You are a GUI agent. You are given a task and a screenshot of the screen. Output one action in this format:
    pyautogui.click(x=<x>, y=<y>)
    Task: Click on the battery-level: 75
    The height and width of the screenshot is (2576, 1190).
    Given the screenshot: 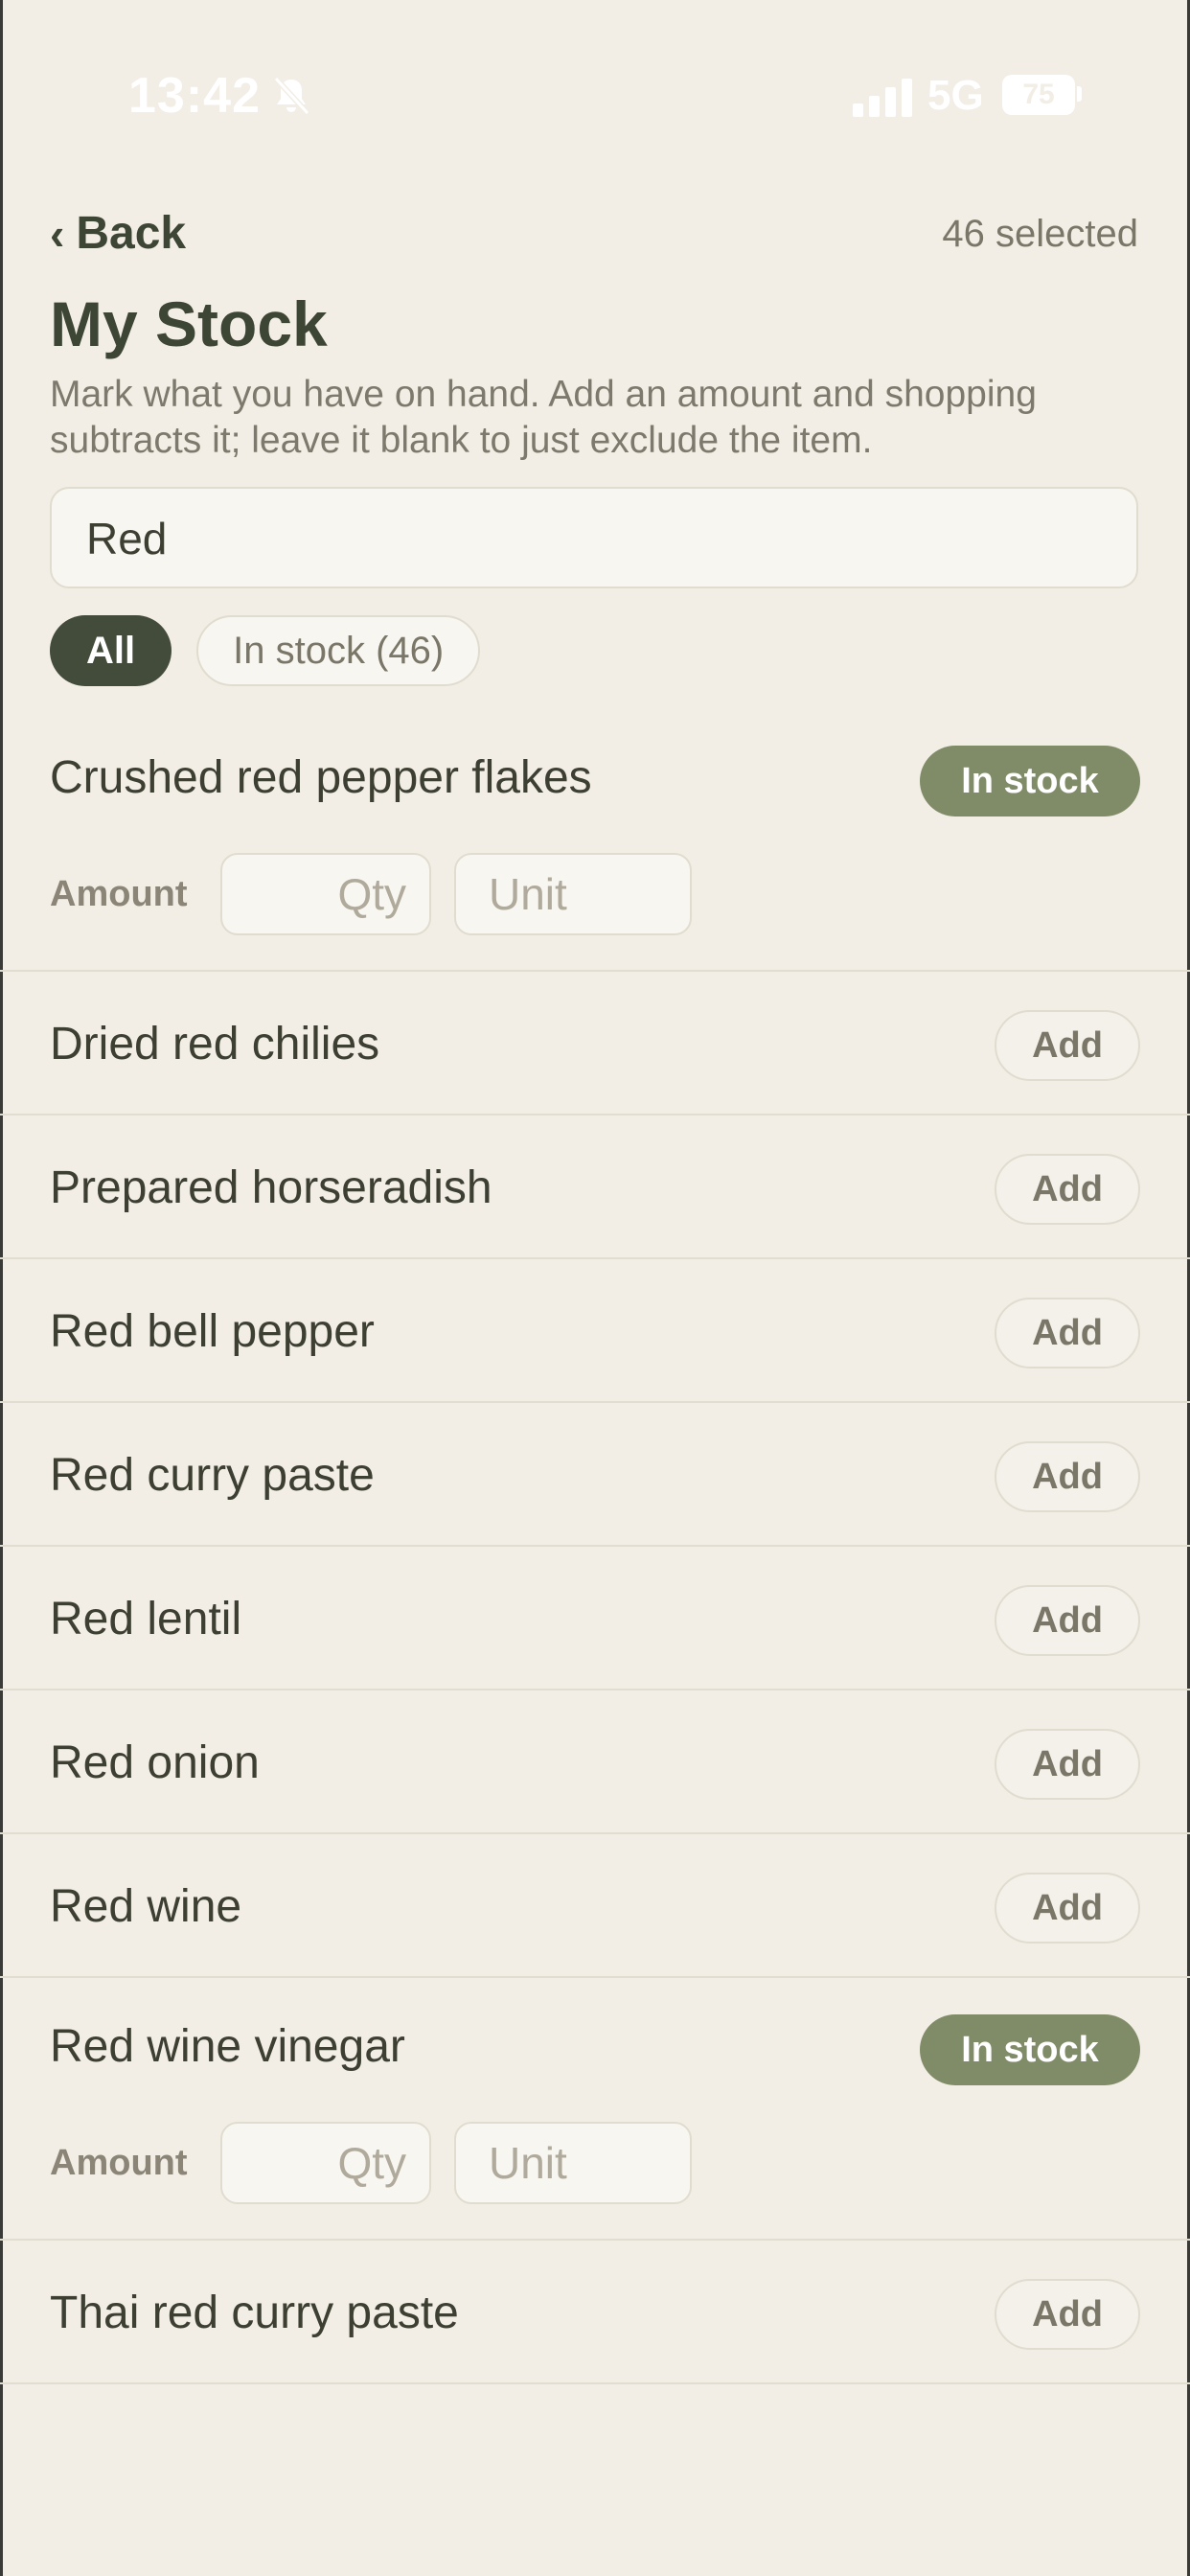 What is the action you would take?
    pyautogui.click(x=1038, y=94)
    